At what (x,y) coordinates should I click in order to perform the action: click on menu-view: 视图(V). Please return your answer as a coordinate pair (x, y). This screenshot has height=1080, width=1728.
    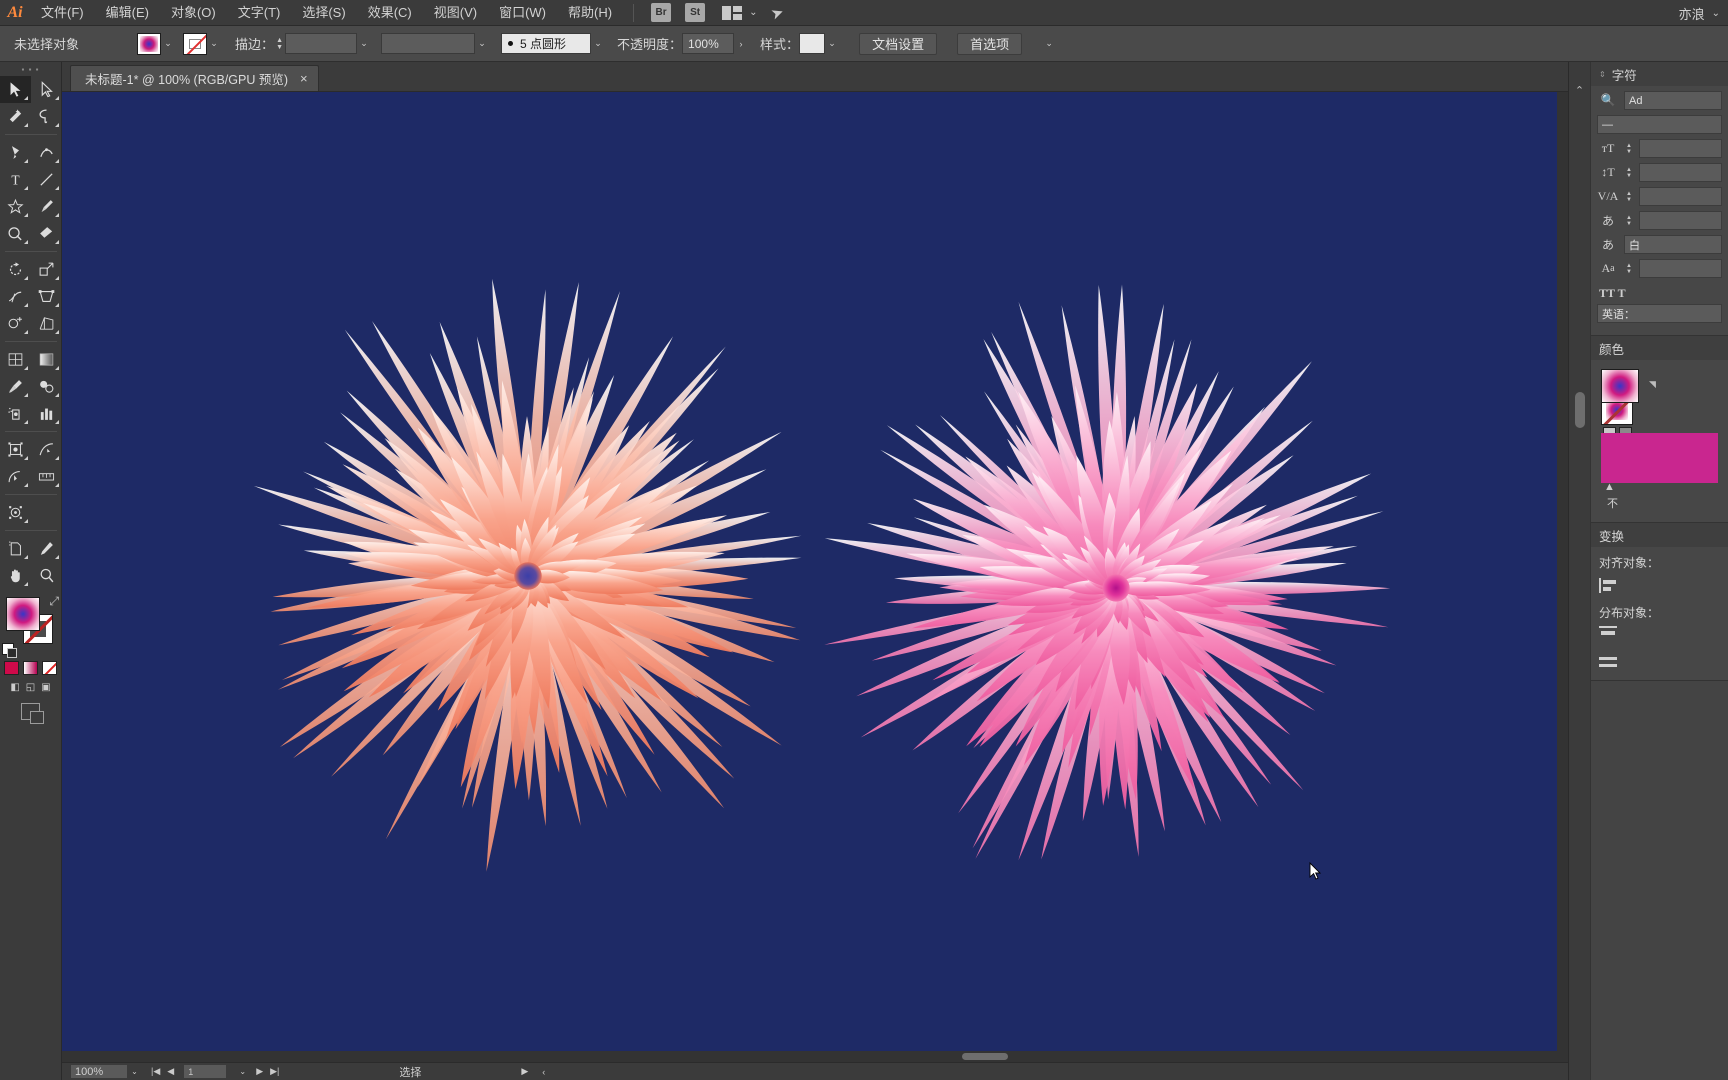
    Looking at the image, I should click on (455, 13).